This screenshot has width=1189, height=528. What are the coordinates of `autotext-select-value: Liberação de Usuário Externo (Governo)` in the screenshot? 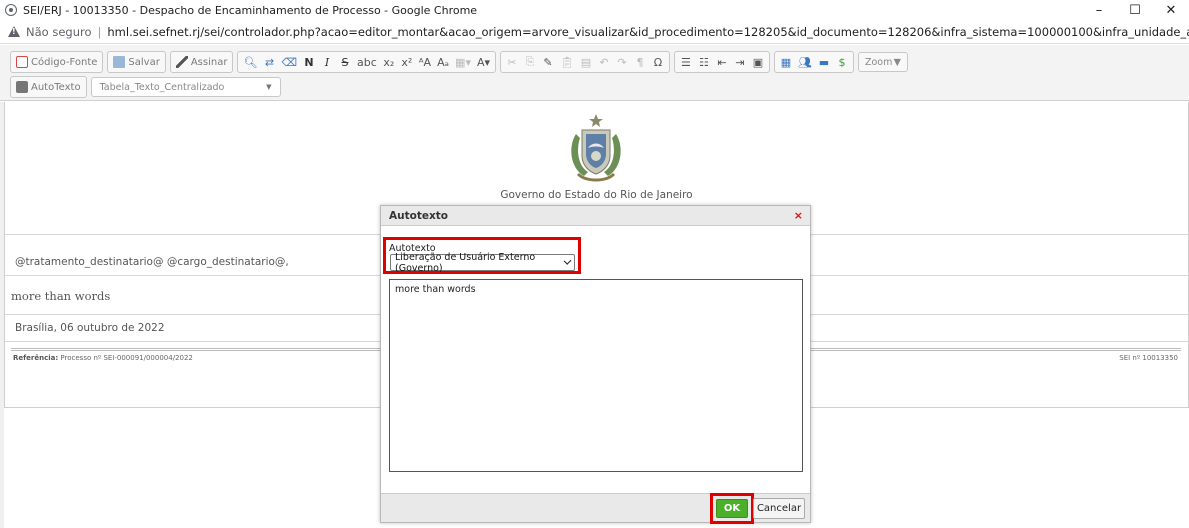 It's located at (465, 262).